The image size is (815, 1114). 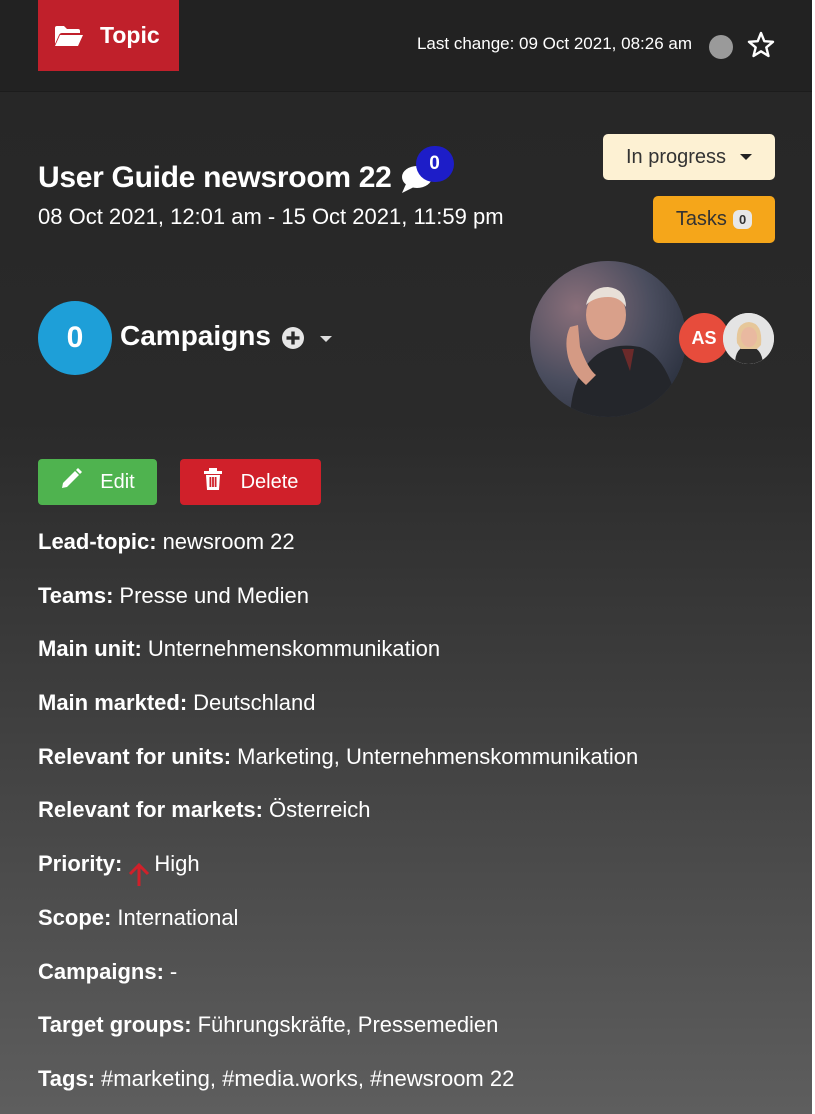 I want to click on detail-value: International, so click(x=178, y=917).